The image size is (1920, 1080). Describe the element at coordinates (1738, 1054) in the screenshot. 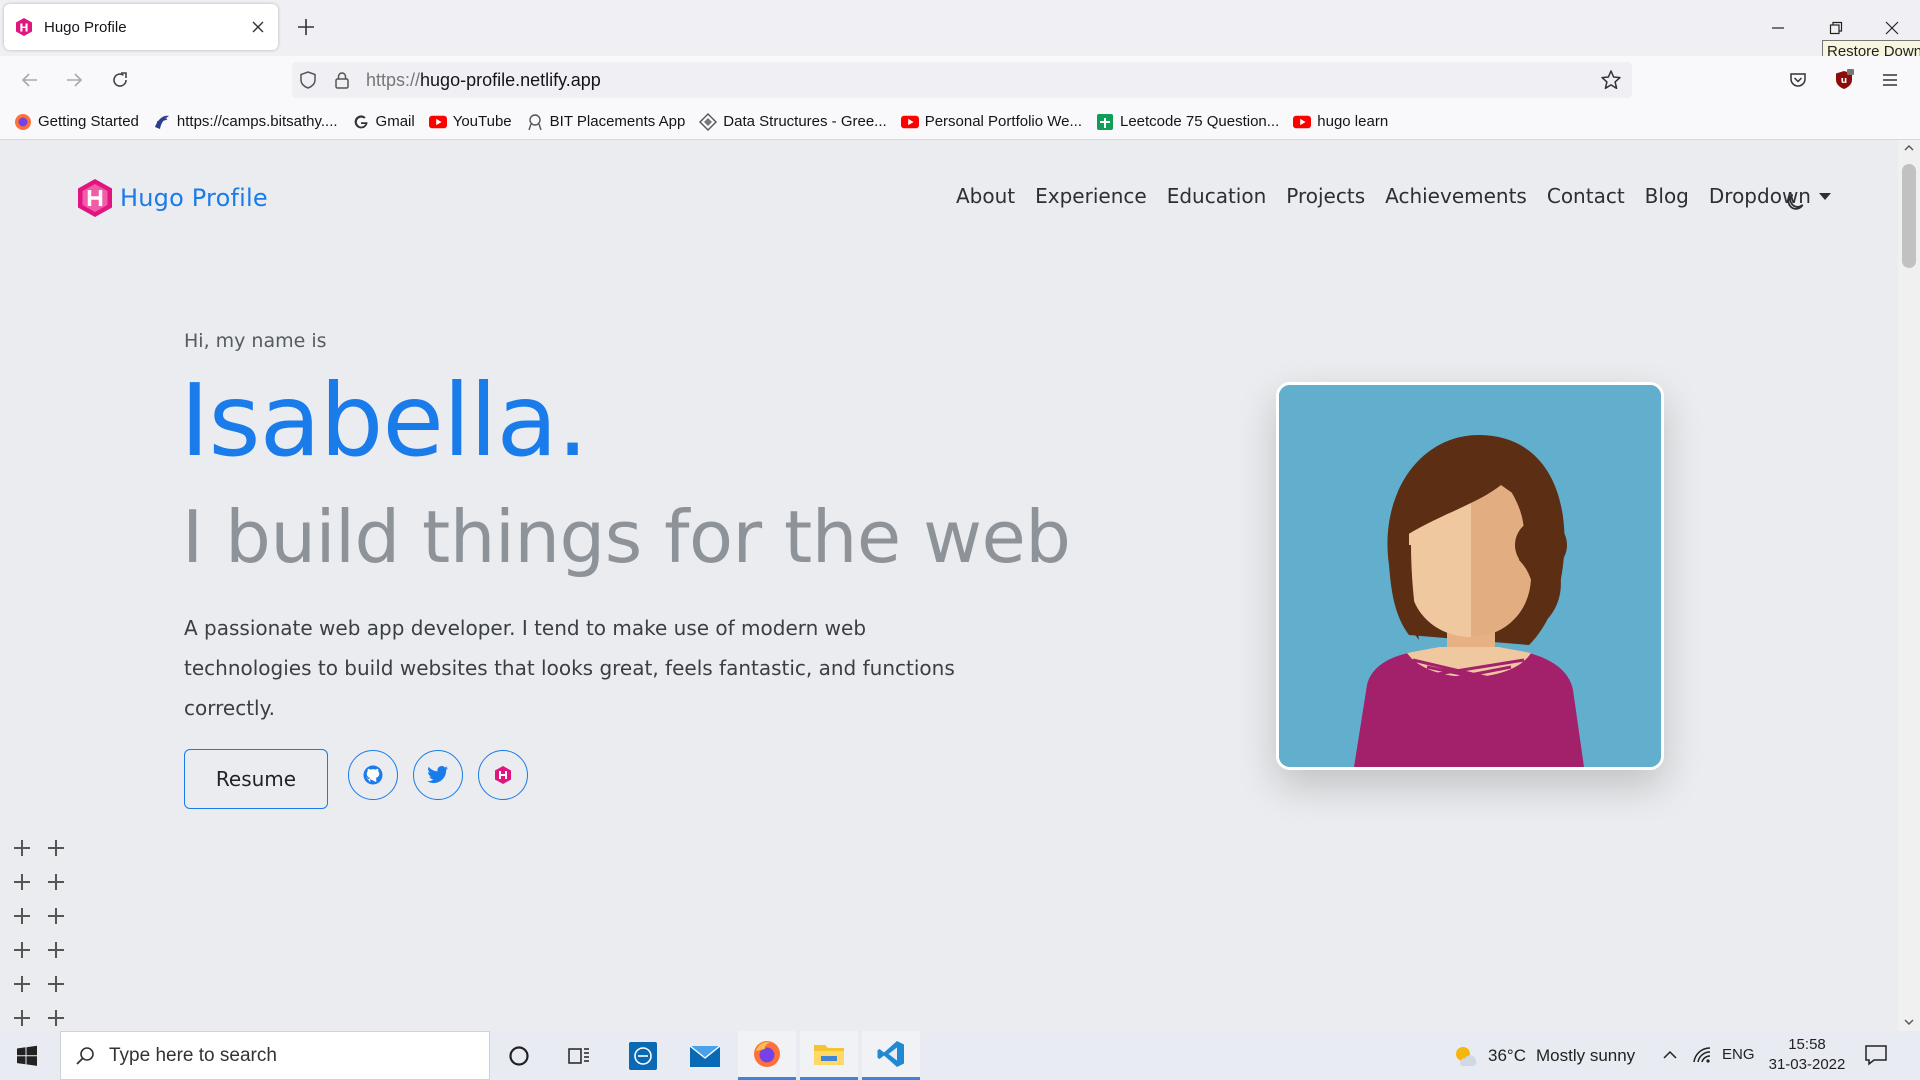

I see `language-indicator: ENG` at that location.